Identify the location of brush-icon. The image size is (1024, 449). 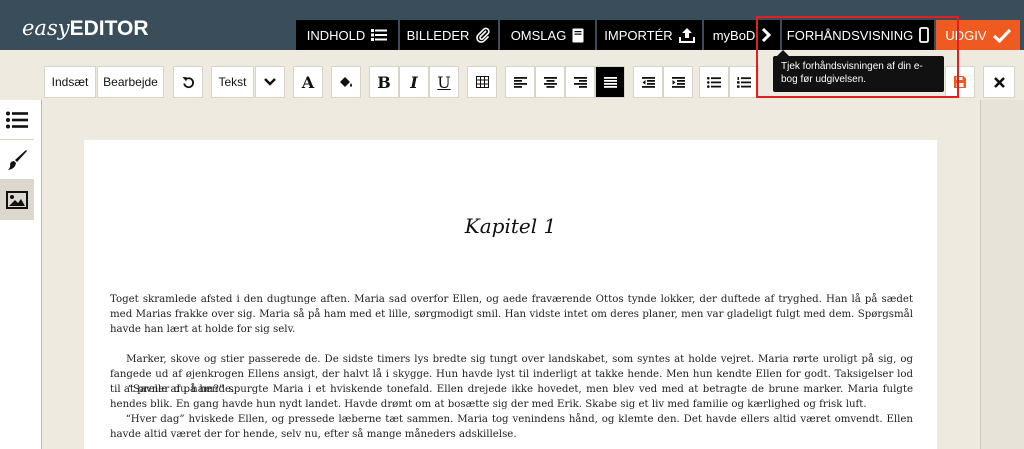
(17, 159).